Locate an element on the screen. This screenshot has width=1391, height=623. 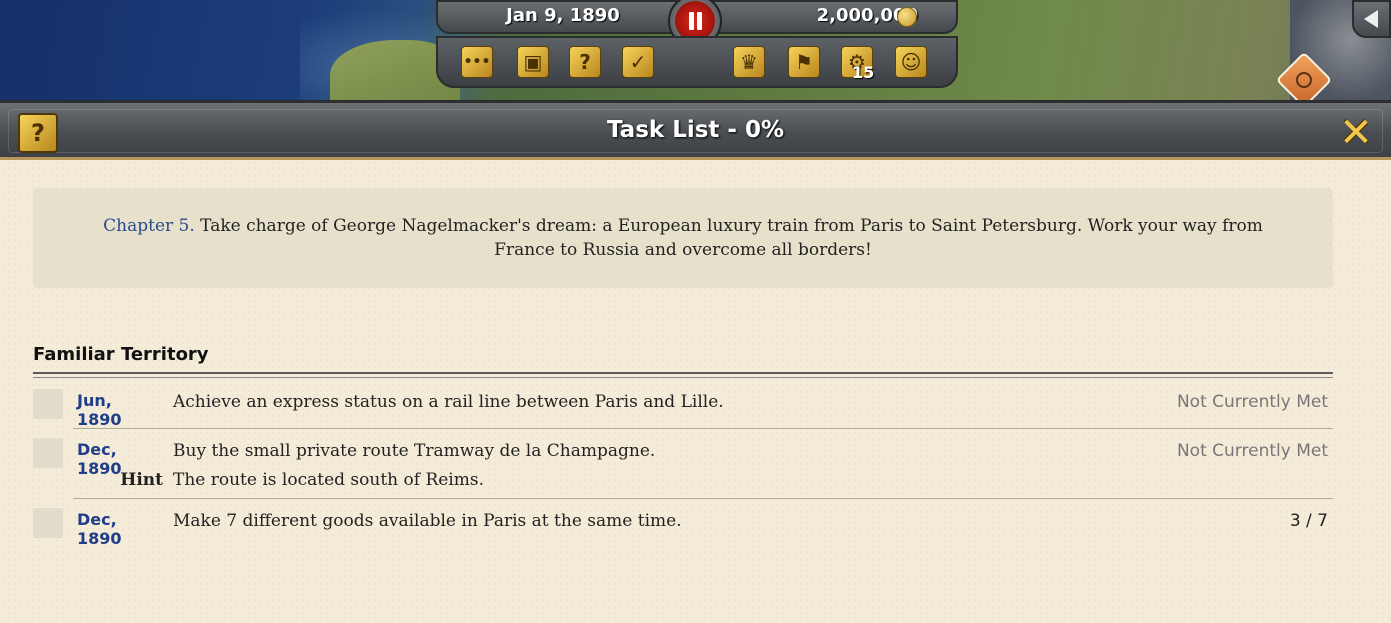
task-check-icon: ✓ is located at coordinates (638, 62).